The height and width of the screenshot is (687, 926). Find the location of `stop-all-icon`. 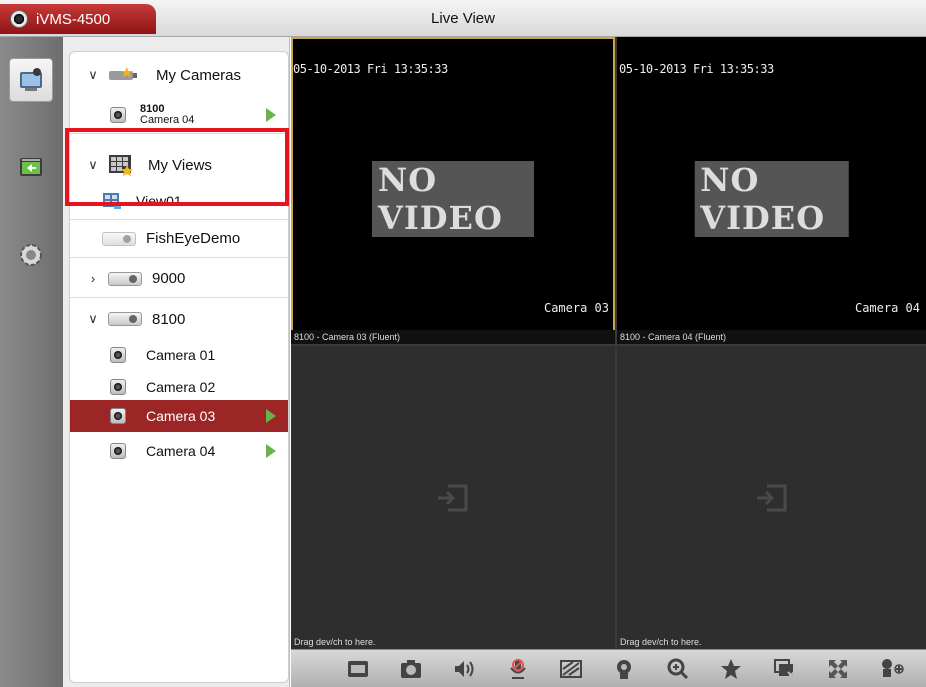

stop-all-icon is located at coordinates (784, 668).